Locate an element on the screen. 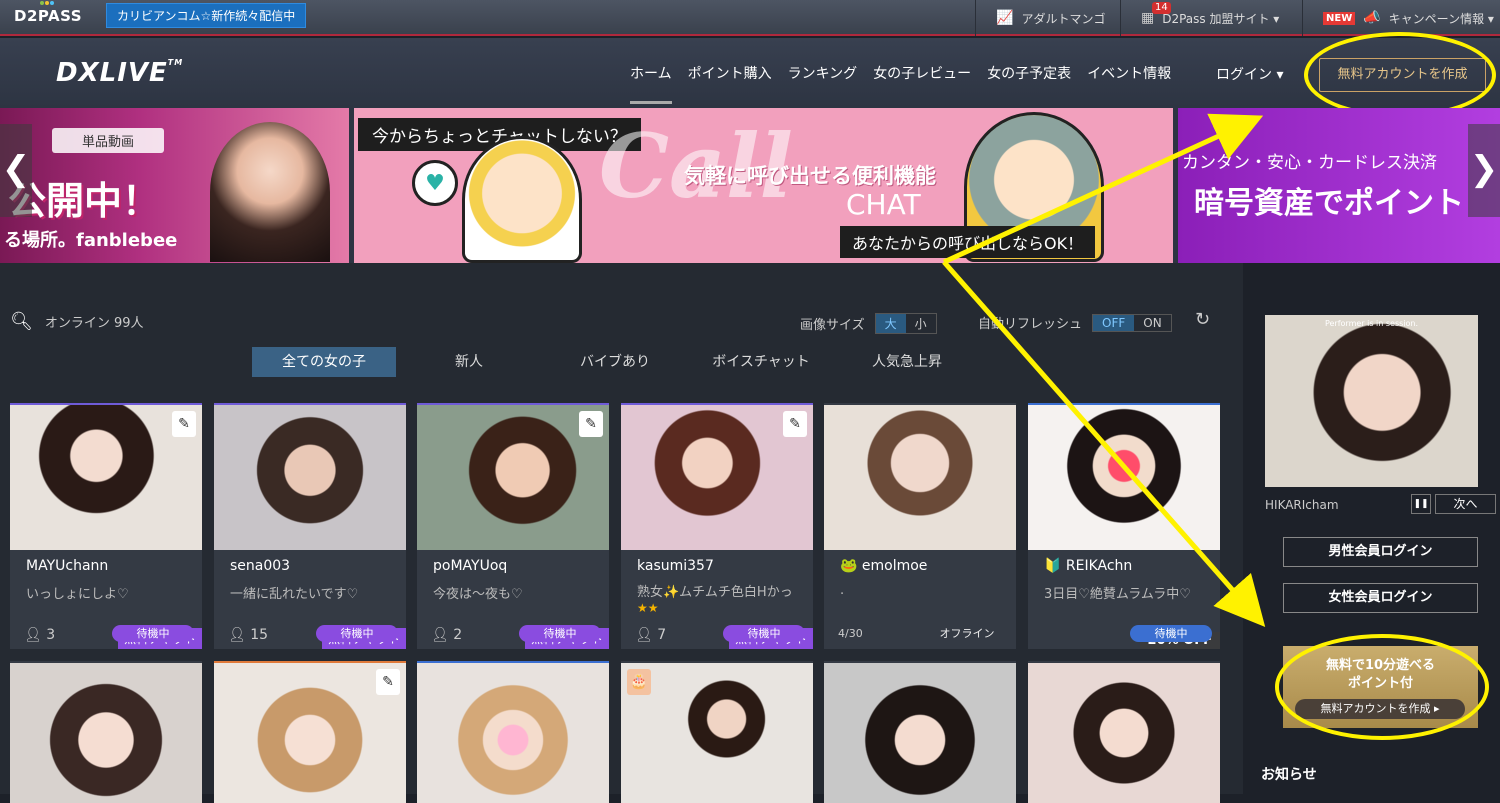 The height and width of the screenshot is (803, 1500). performer-card: 20% OFF 🔰 REIKAchn 3日目♡絶賛ムラムラ中♡ 待機中 is located at coordinates (1124, 526).